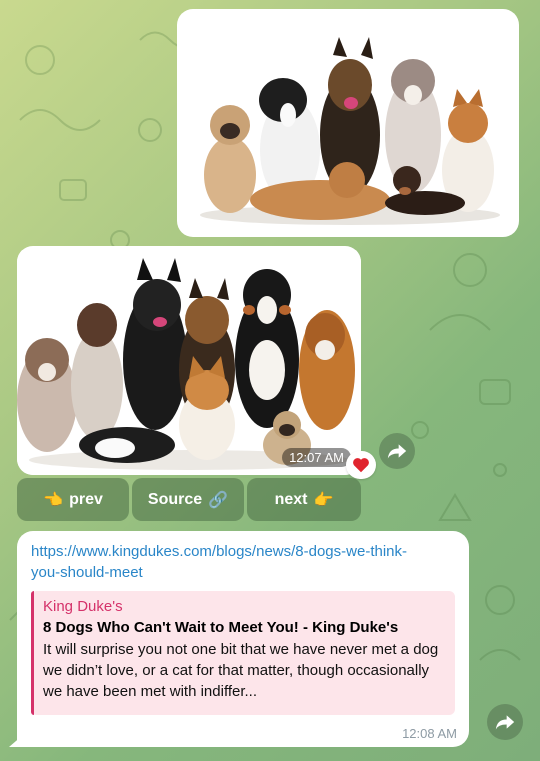 The width and height of the screenshot is (540, 761). Describe the element at coordinates (429, 733) in the screenshot. I see `message-time: 12:08 AM` at that location.